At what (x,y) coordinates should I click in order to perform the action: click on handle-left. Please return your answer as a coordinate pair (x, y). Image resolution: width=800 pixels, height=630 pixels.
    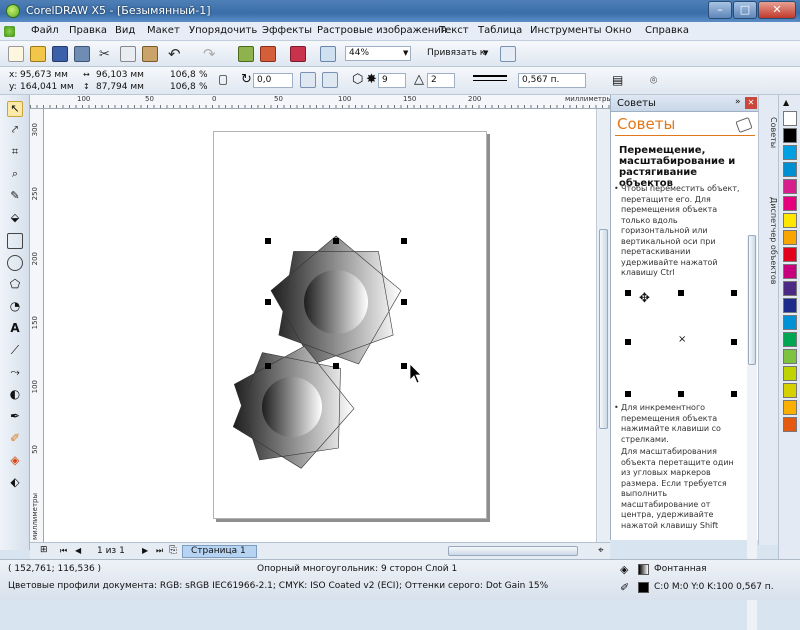
    Looking at the image, I should click on (268, 302).